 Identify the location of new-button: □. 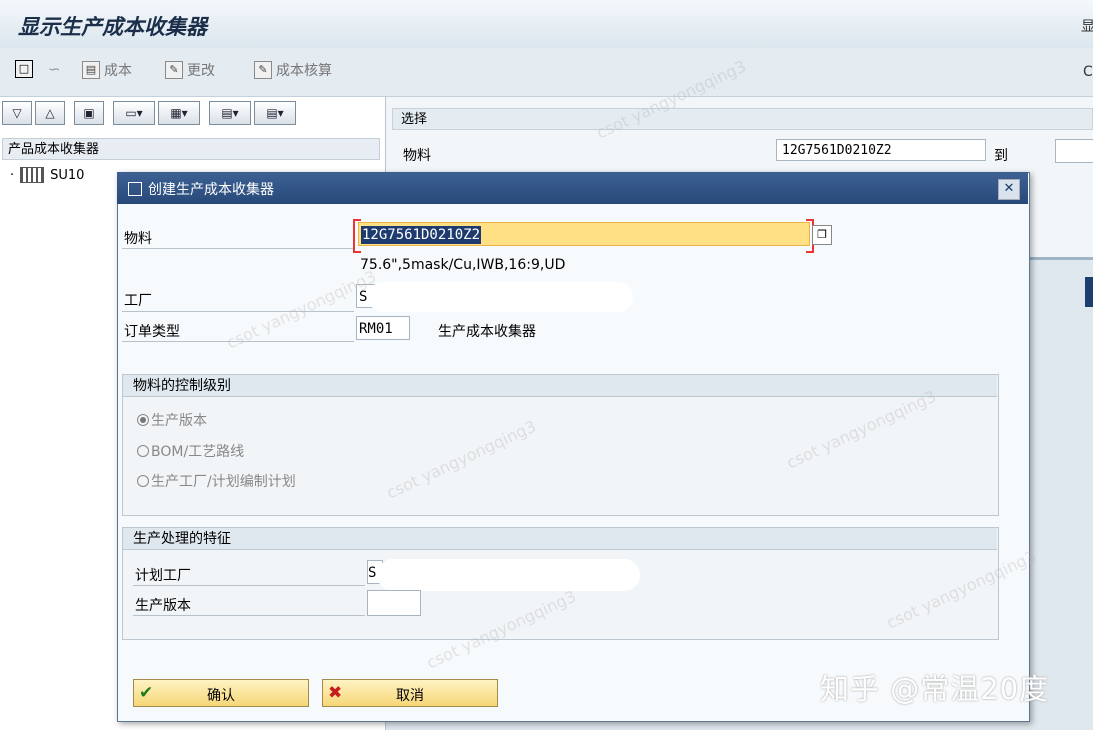
(24, 69).